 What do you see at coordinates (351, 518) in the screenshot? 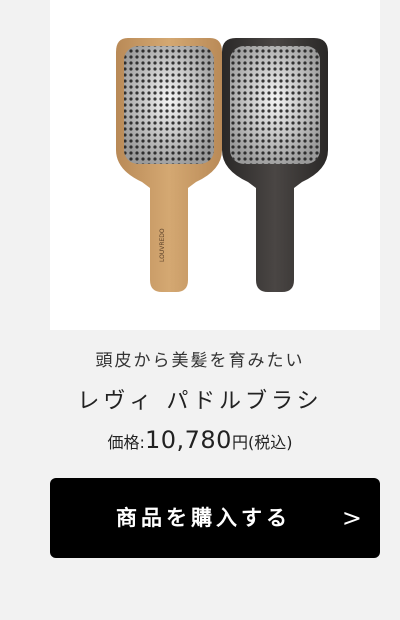
I see `chevron-right-icon: >` at bounding box center [351, 518].